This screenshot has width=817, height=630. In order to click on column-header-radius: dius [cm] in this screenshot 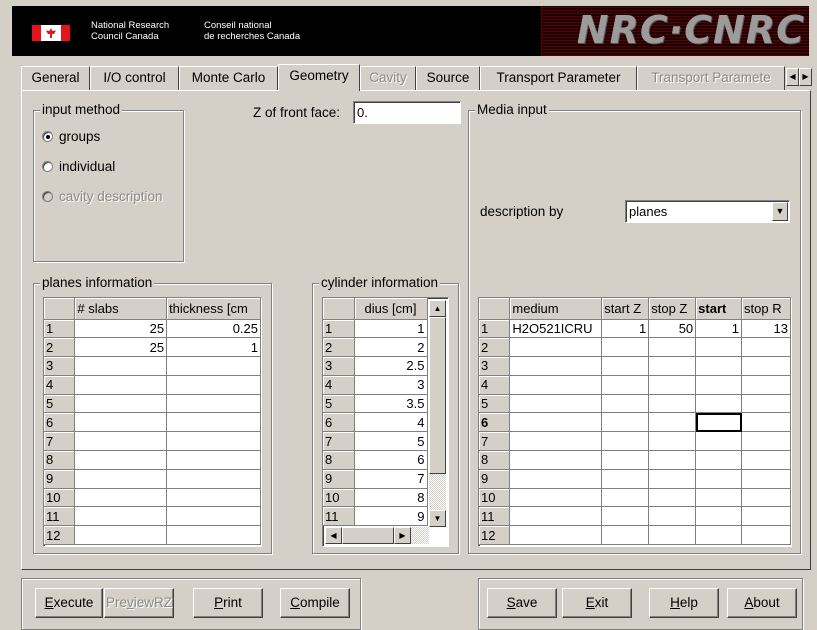, I will do `click(391, 309)`.